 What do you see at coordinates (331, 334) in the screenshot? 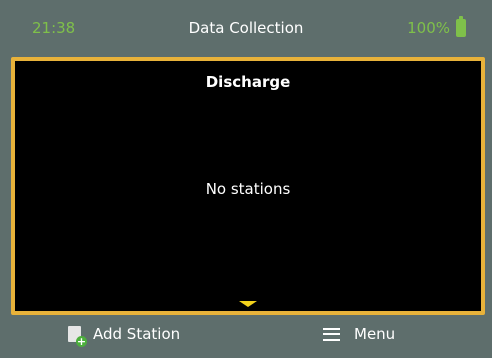
I see `hamburger-menu-icon` at bounding box center [331, 334].